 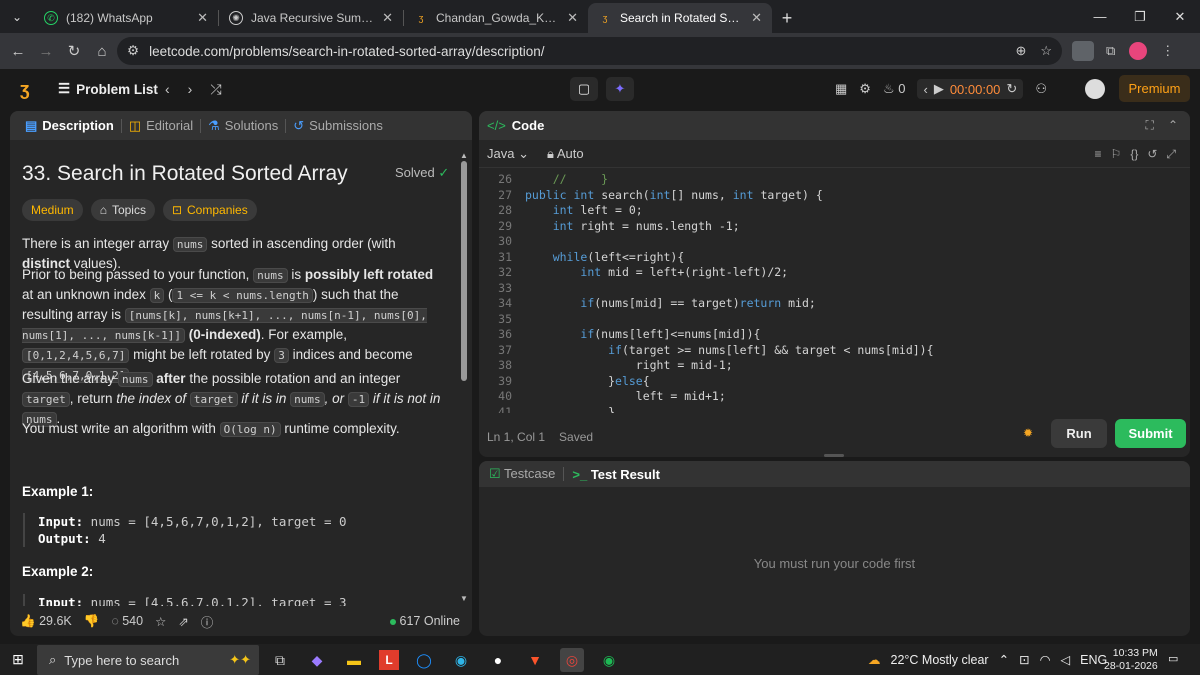 I want to click on scroll-thumb, so click(x=464, y=271).